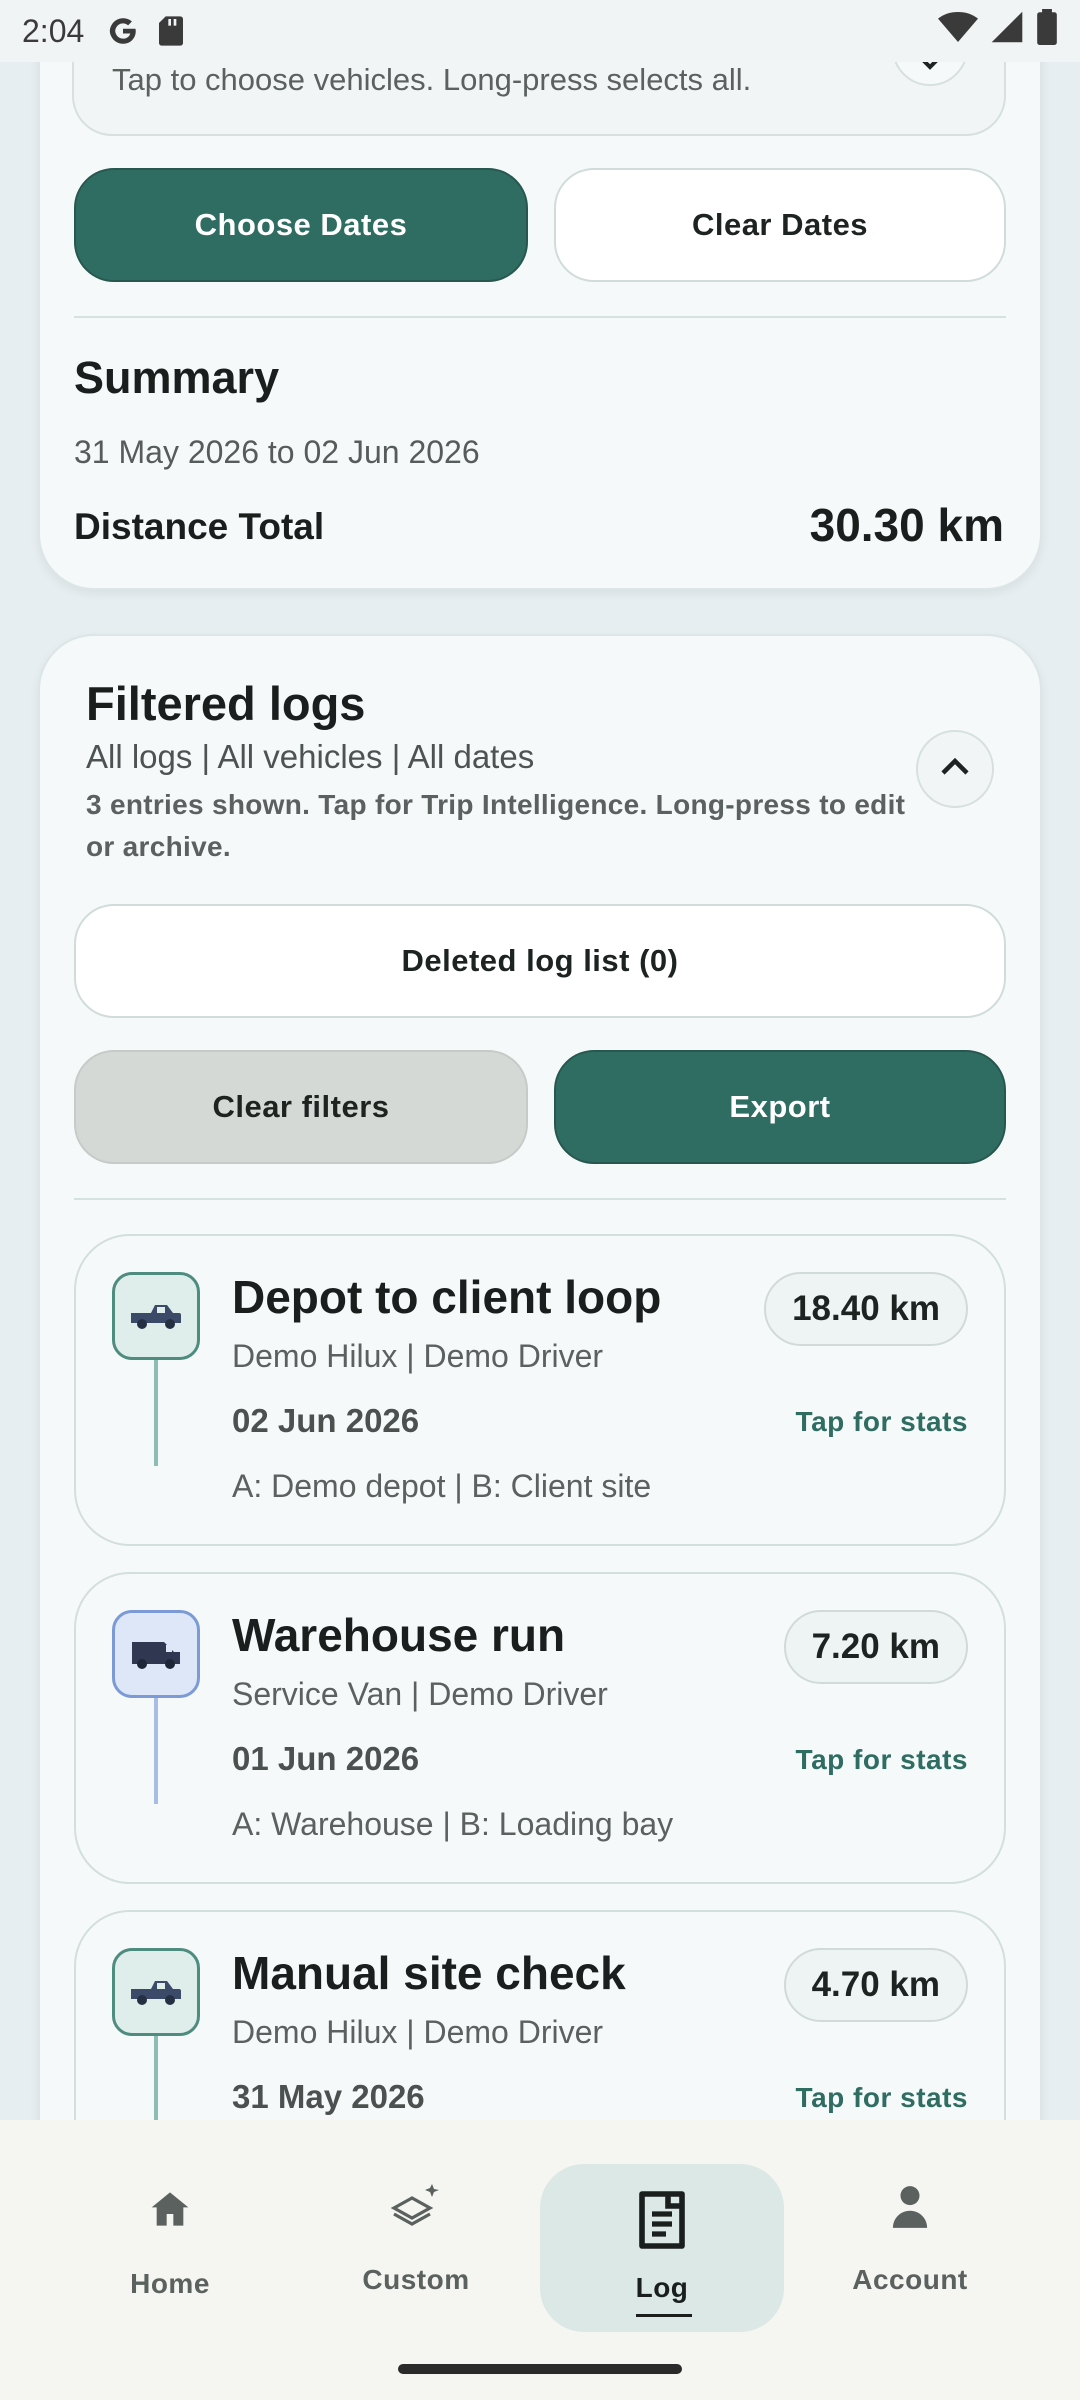 The image size is (1080, 2400). Describe the element at coordinates (1047, 31) in the screenshot. I see `battery-icon` at that location.